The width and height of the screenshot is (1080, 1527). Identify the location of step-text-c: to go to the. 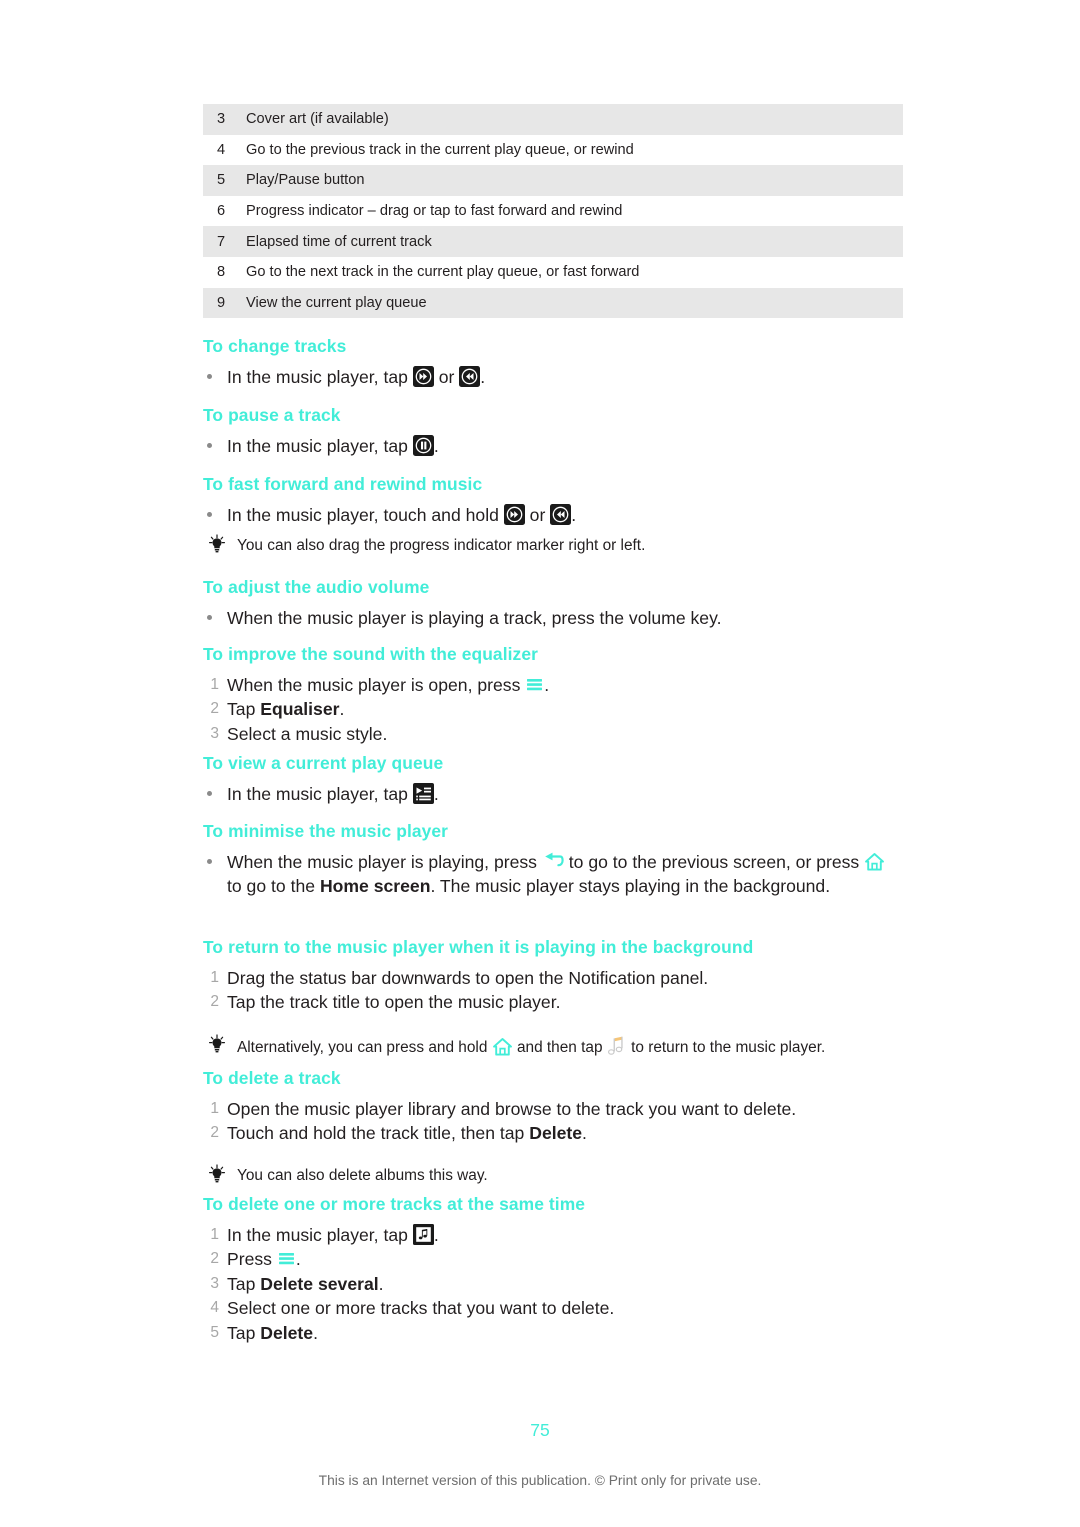
(273, 886).